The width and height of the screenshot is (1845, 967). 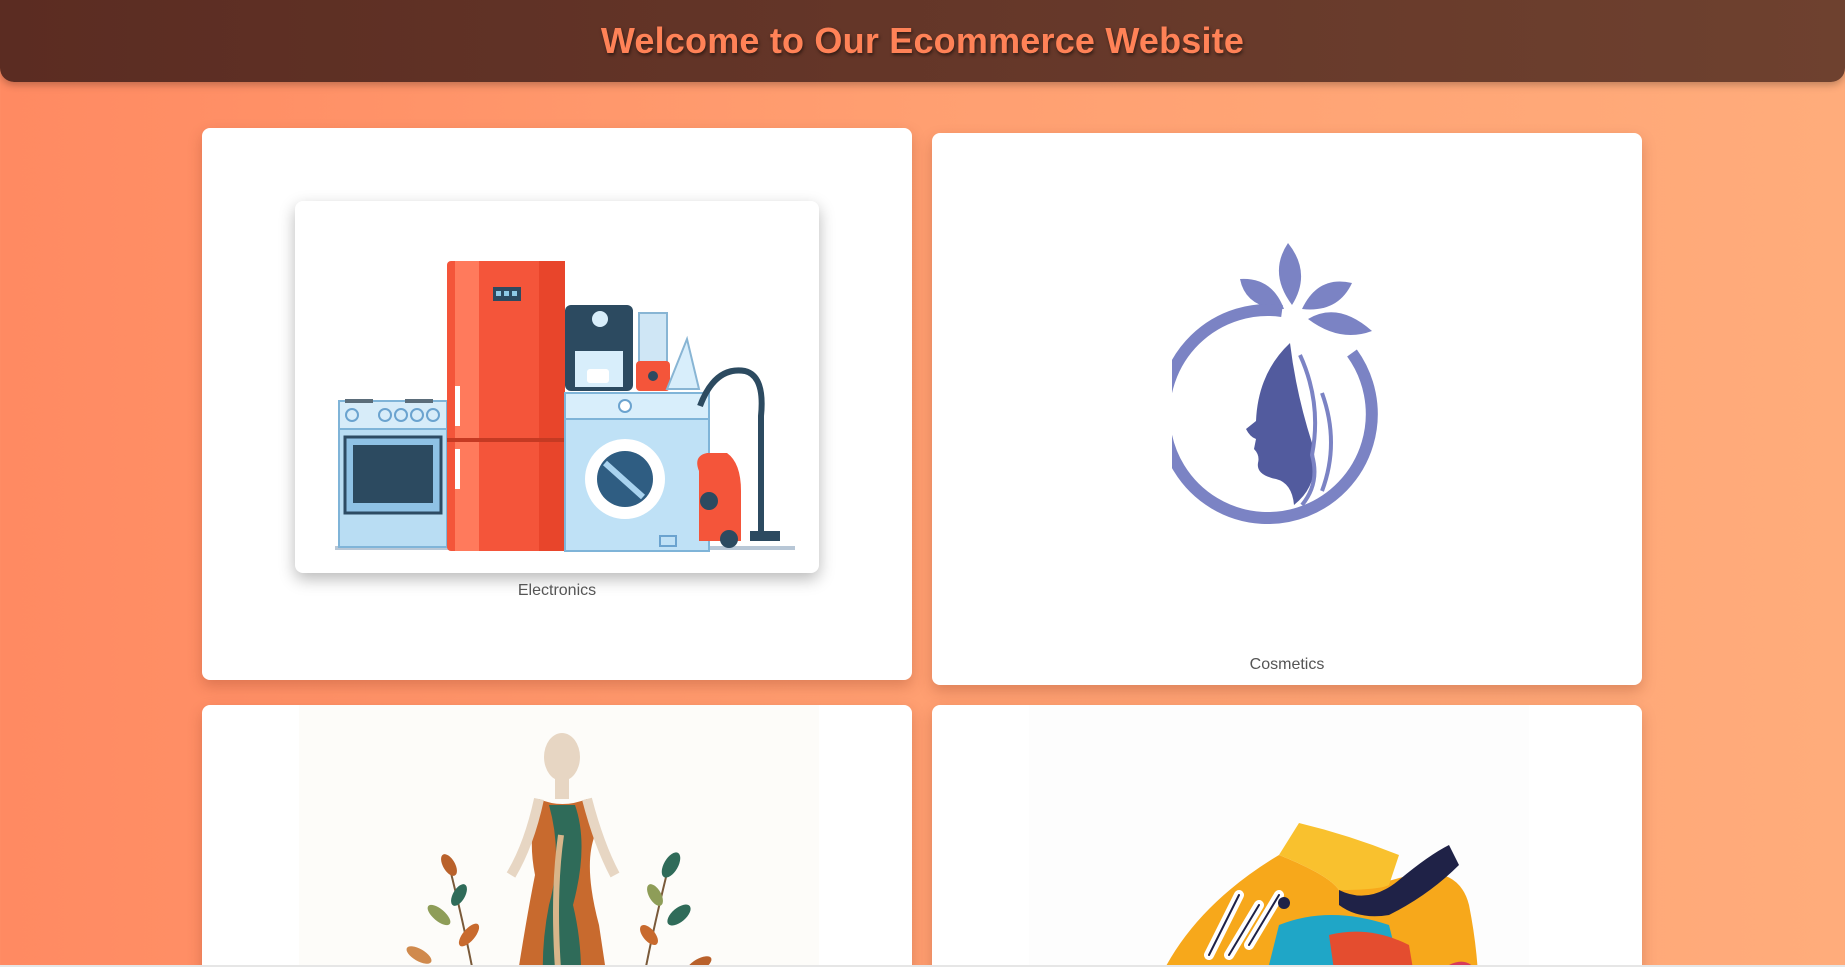 I want to click on home-appliances-illustration-icon, so click(x=565, y=406).